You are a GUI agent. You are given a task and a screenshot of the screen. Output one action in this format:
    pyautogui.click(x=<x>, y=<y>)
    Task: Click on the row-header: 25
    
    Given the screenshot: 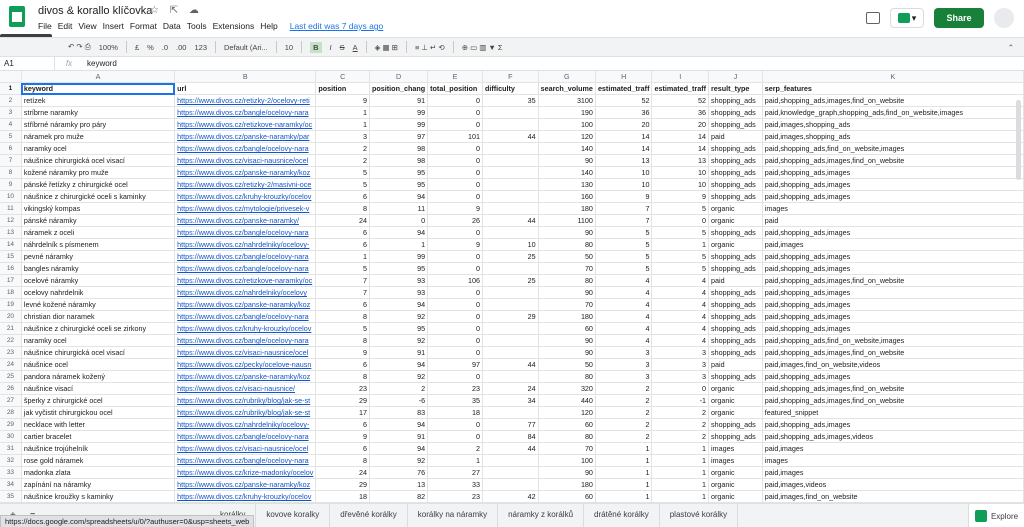 What is the action you would take?
    pyautogui.click(x=11, y=377)
    